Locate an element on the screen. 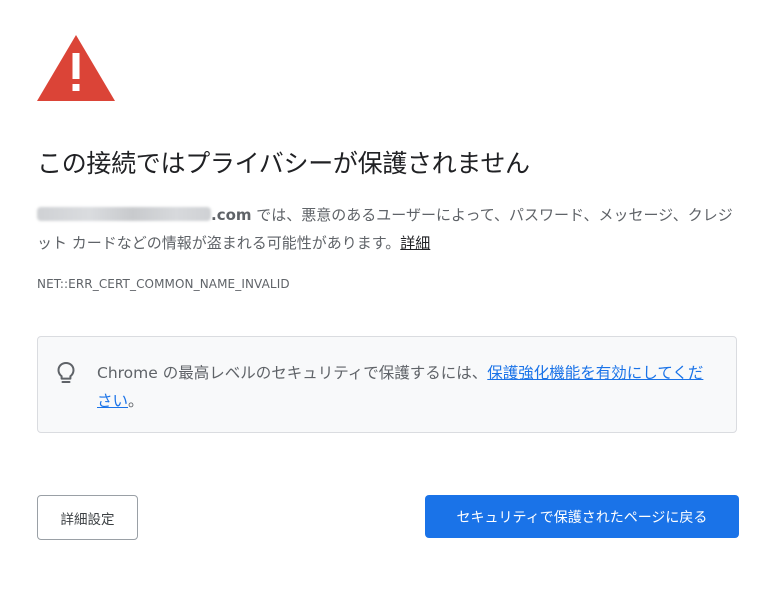 Image resolution: width=764 pixels, height=590 pixels. lightbulb-icon is located at coordinates (66, 372).